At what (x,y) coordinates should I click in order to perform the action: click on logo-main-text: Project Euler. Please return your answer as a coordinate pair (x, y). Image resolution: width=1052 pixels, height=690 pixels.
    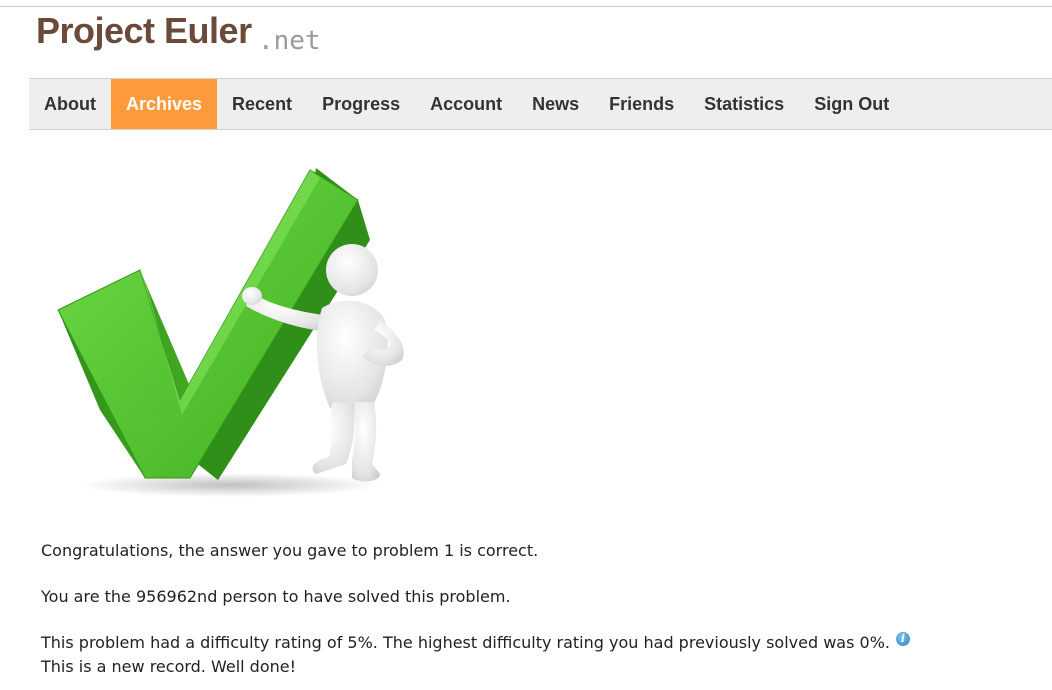
    Looking at the image, I should click on (144, 30).